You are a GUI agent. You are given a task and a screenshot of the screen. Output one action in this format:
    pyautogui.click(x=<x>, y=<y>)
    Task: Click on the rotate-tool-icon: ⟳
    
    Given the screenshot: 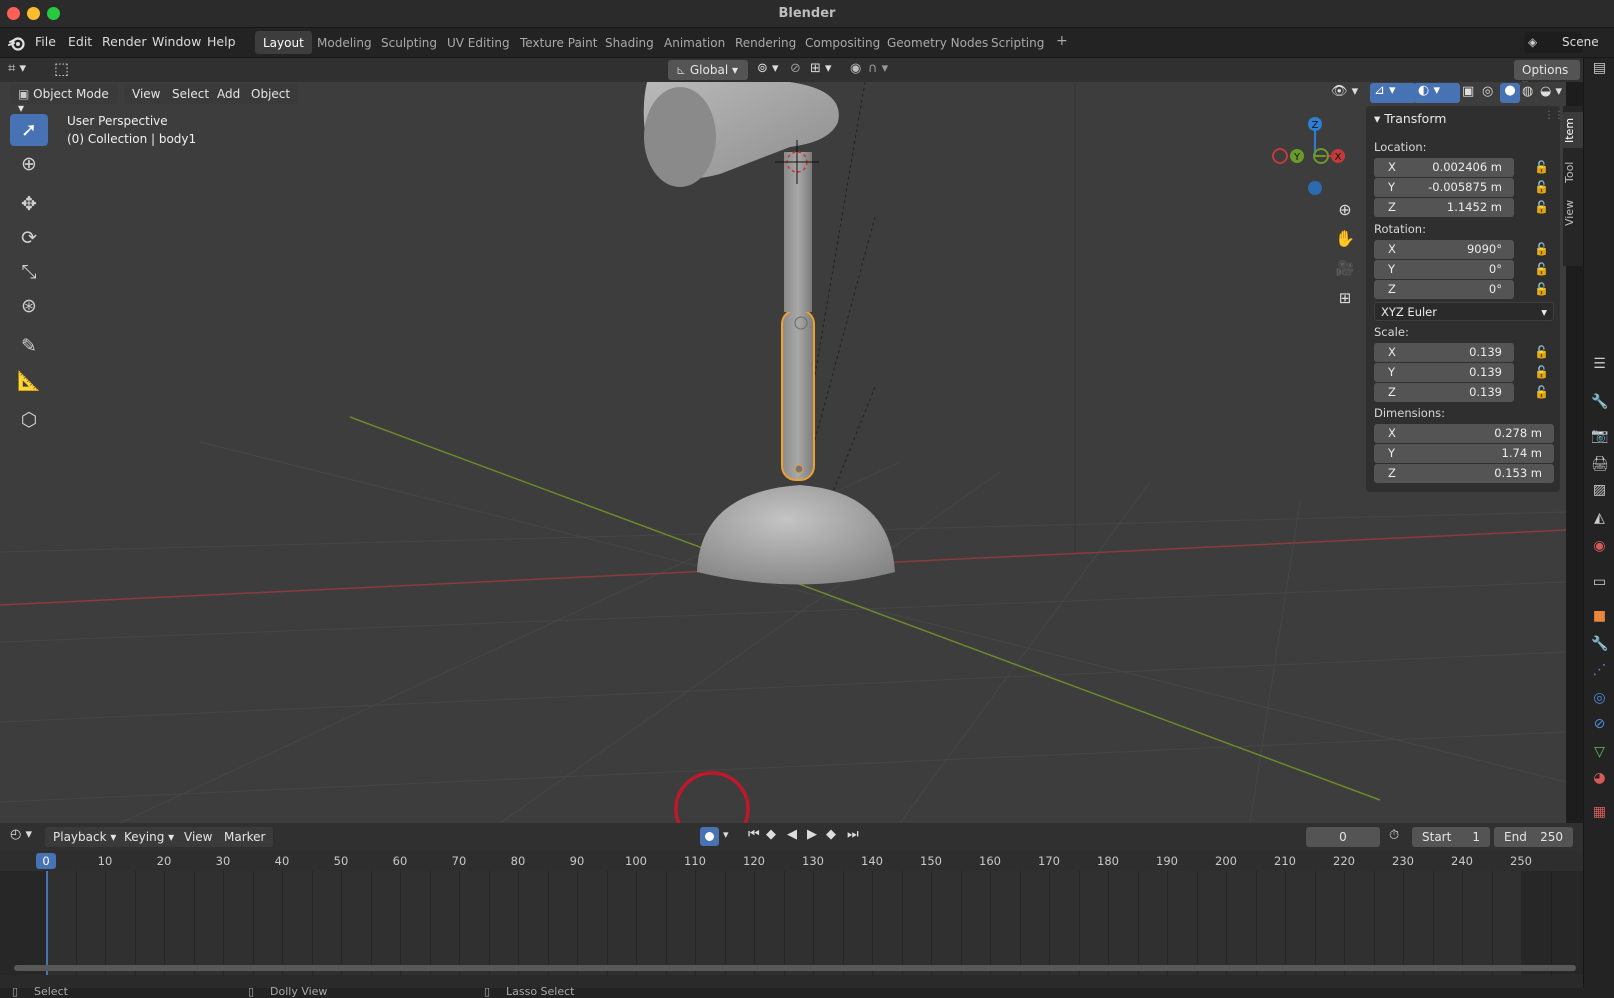 What is the action you would take?
    pyautogui.click(x=29, y=238)
    